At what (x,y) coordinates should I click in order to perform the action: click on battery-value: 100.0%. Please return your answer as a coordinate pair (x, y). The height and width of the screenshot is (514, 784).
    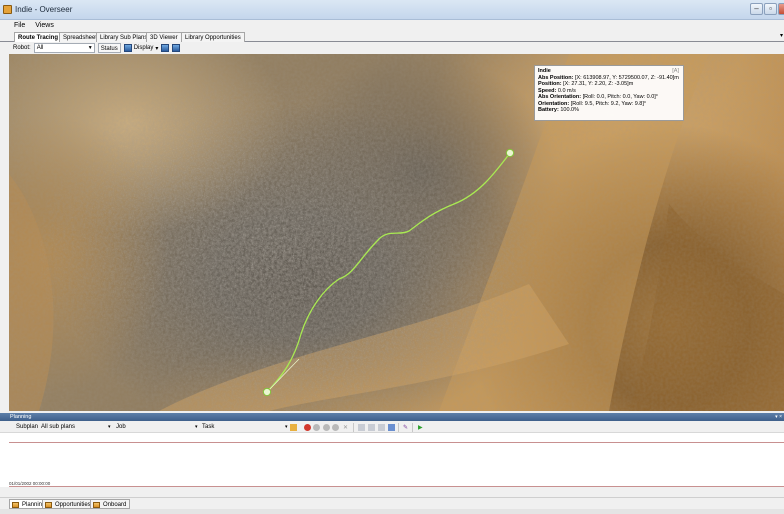
    Looking at the image, I should click on (569, 110).